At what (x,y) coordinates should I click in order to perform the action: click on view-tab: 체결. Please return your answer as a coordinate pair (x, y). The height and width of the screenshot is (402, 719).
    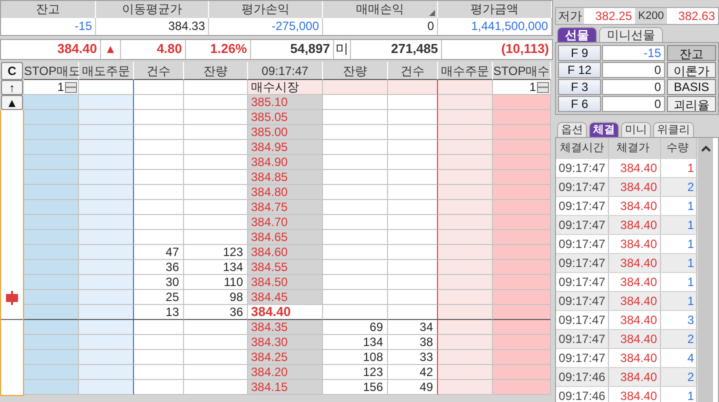
    Looking at the image, I should click on (604, 129).